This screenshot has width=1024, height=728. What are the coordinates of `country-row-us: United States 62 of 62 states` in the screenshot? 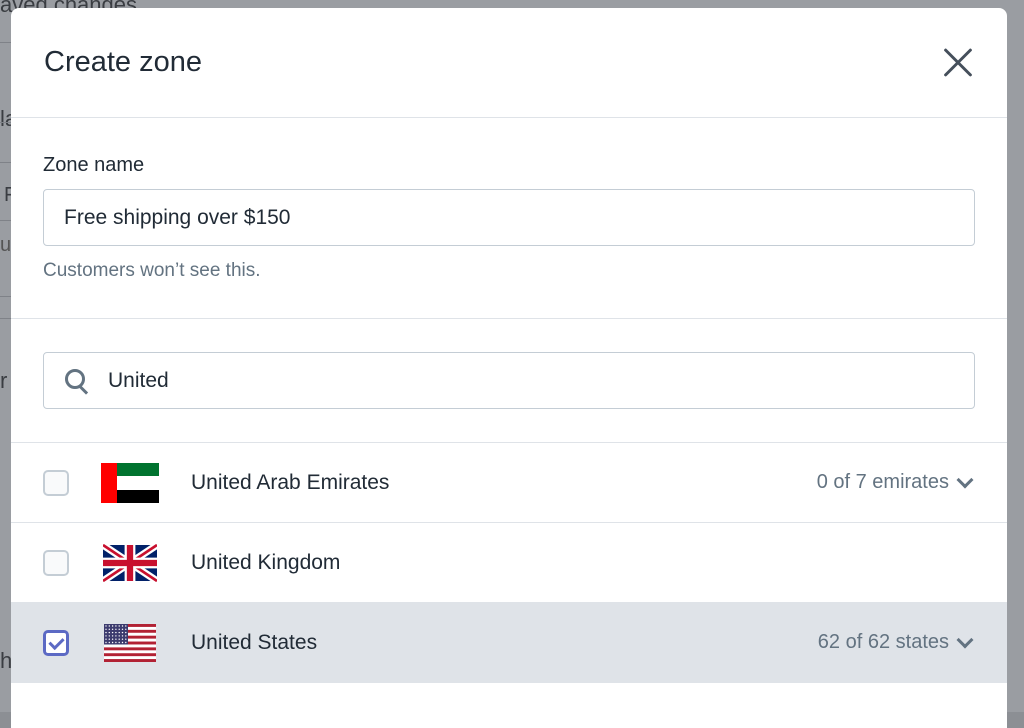 It's located at (509, 643).